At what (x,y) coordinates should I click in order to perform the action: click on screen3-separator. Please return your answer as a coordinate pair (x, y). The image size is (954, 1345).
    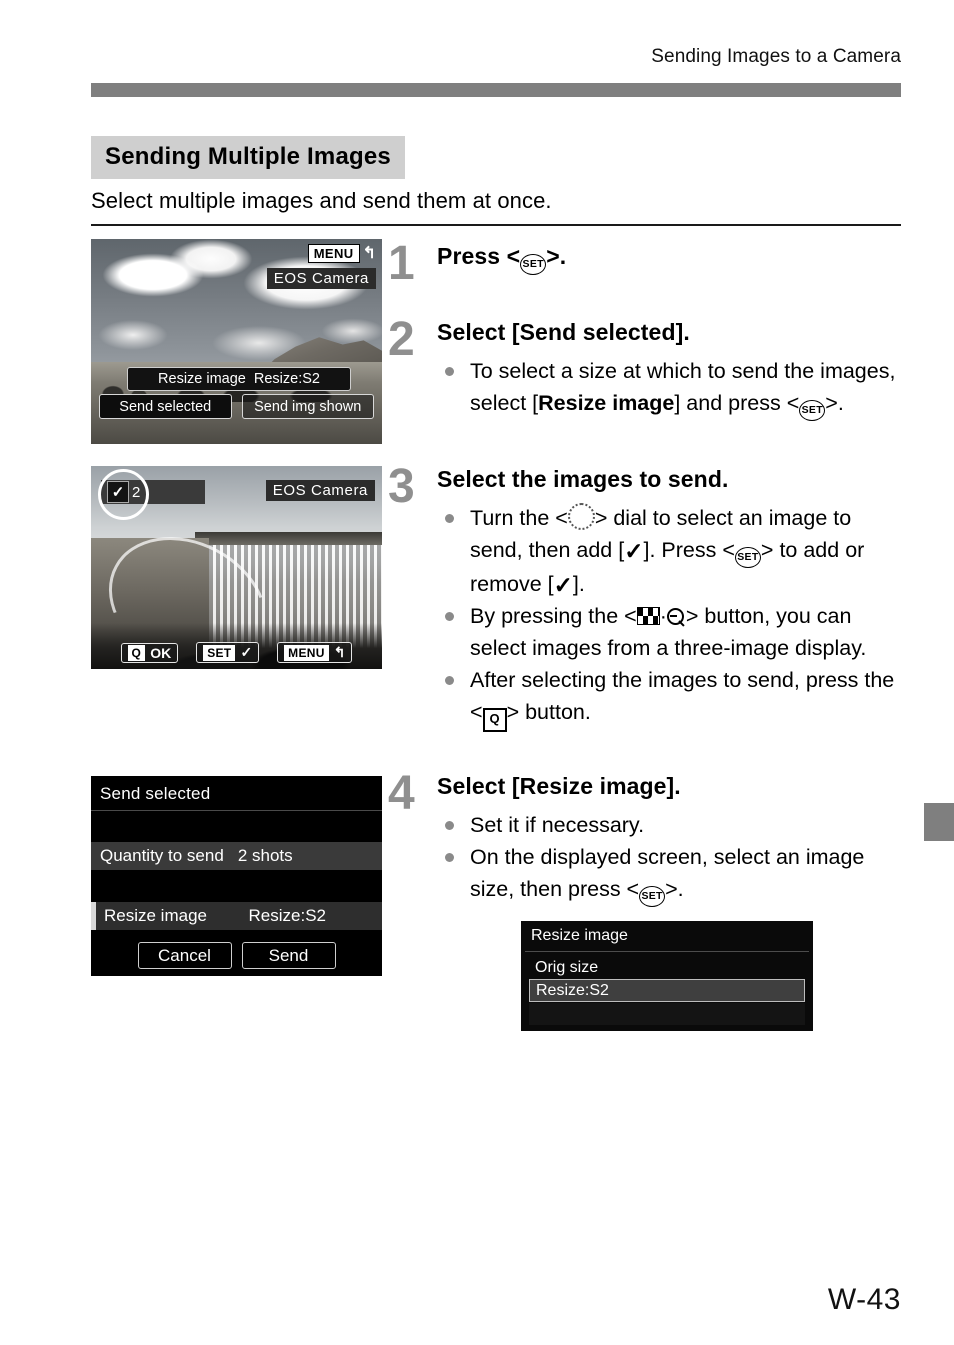
    Looking at the image, I should click on (236, 810).